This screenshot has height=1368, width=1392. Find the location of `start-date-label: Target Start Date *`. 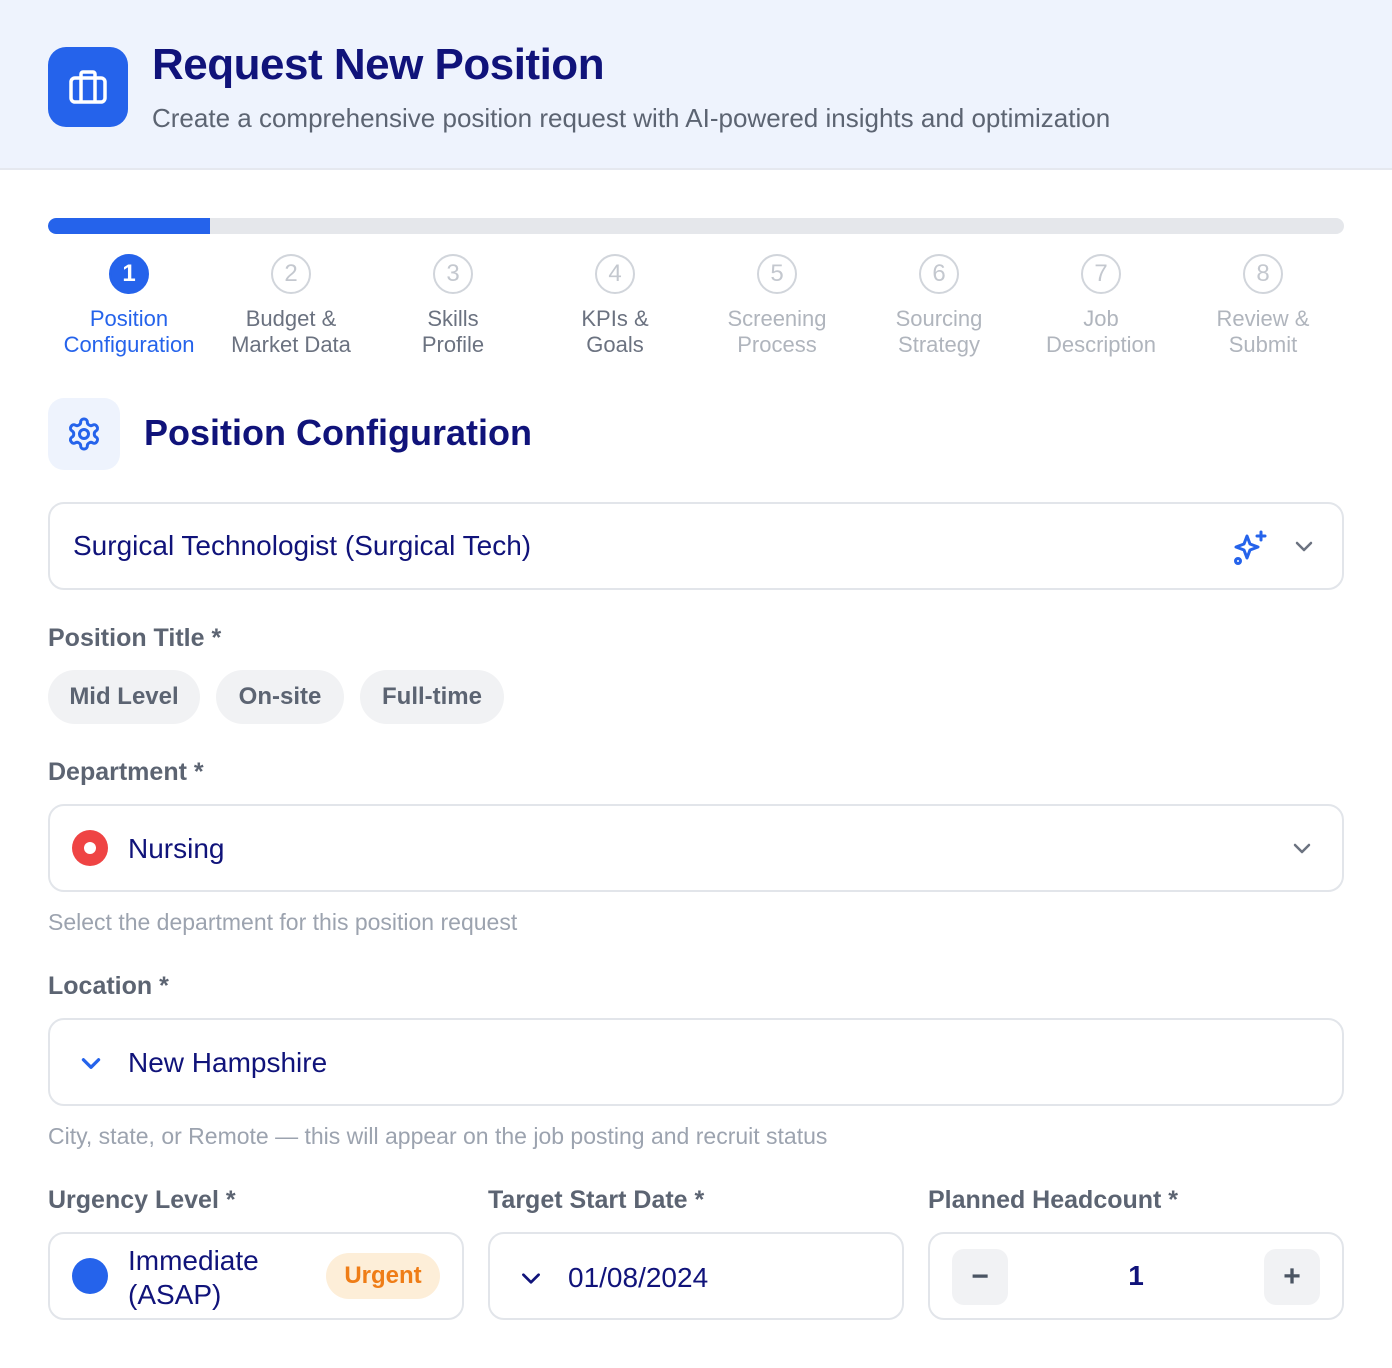

start-date-label: Target Start Date * is located at coordinates (596, 1200).